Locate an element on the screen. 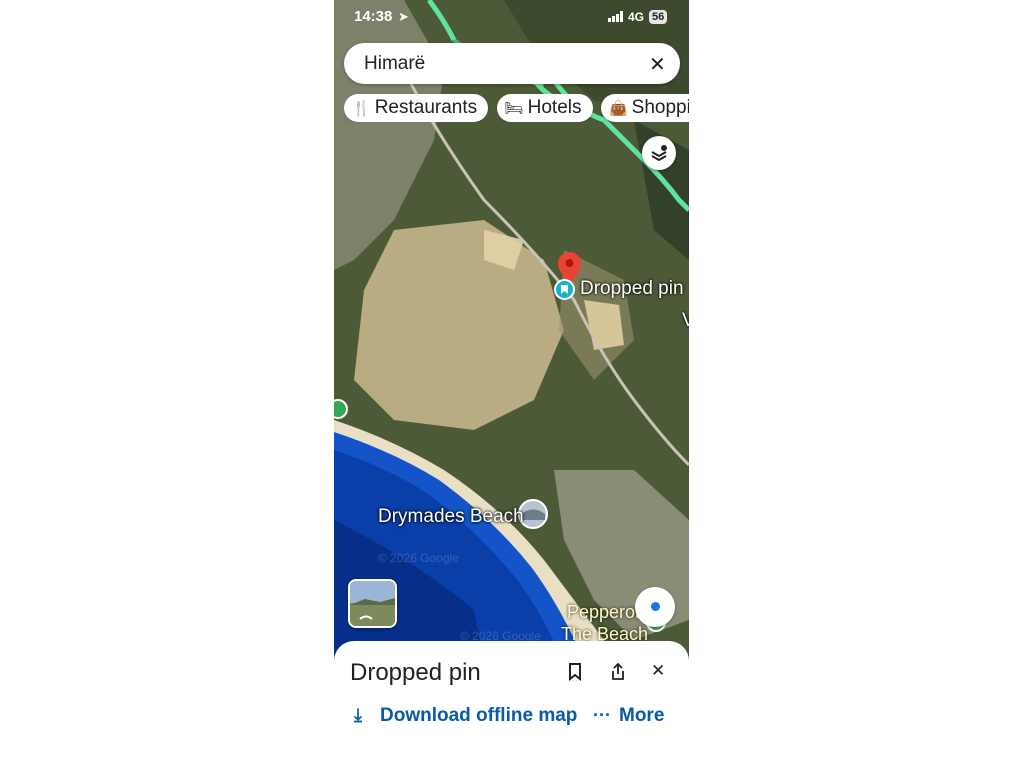  layers-icon is located at coordinates (659, 153).